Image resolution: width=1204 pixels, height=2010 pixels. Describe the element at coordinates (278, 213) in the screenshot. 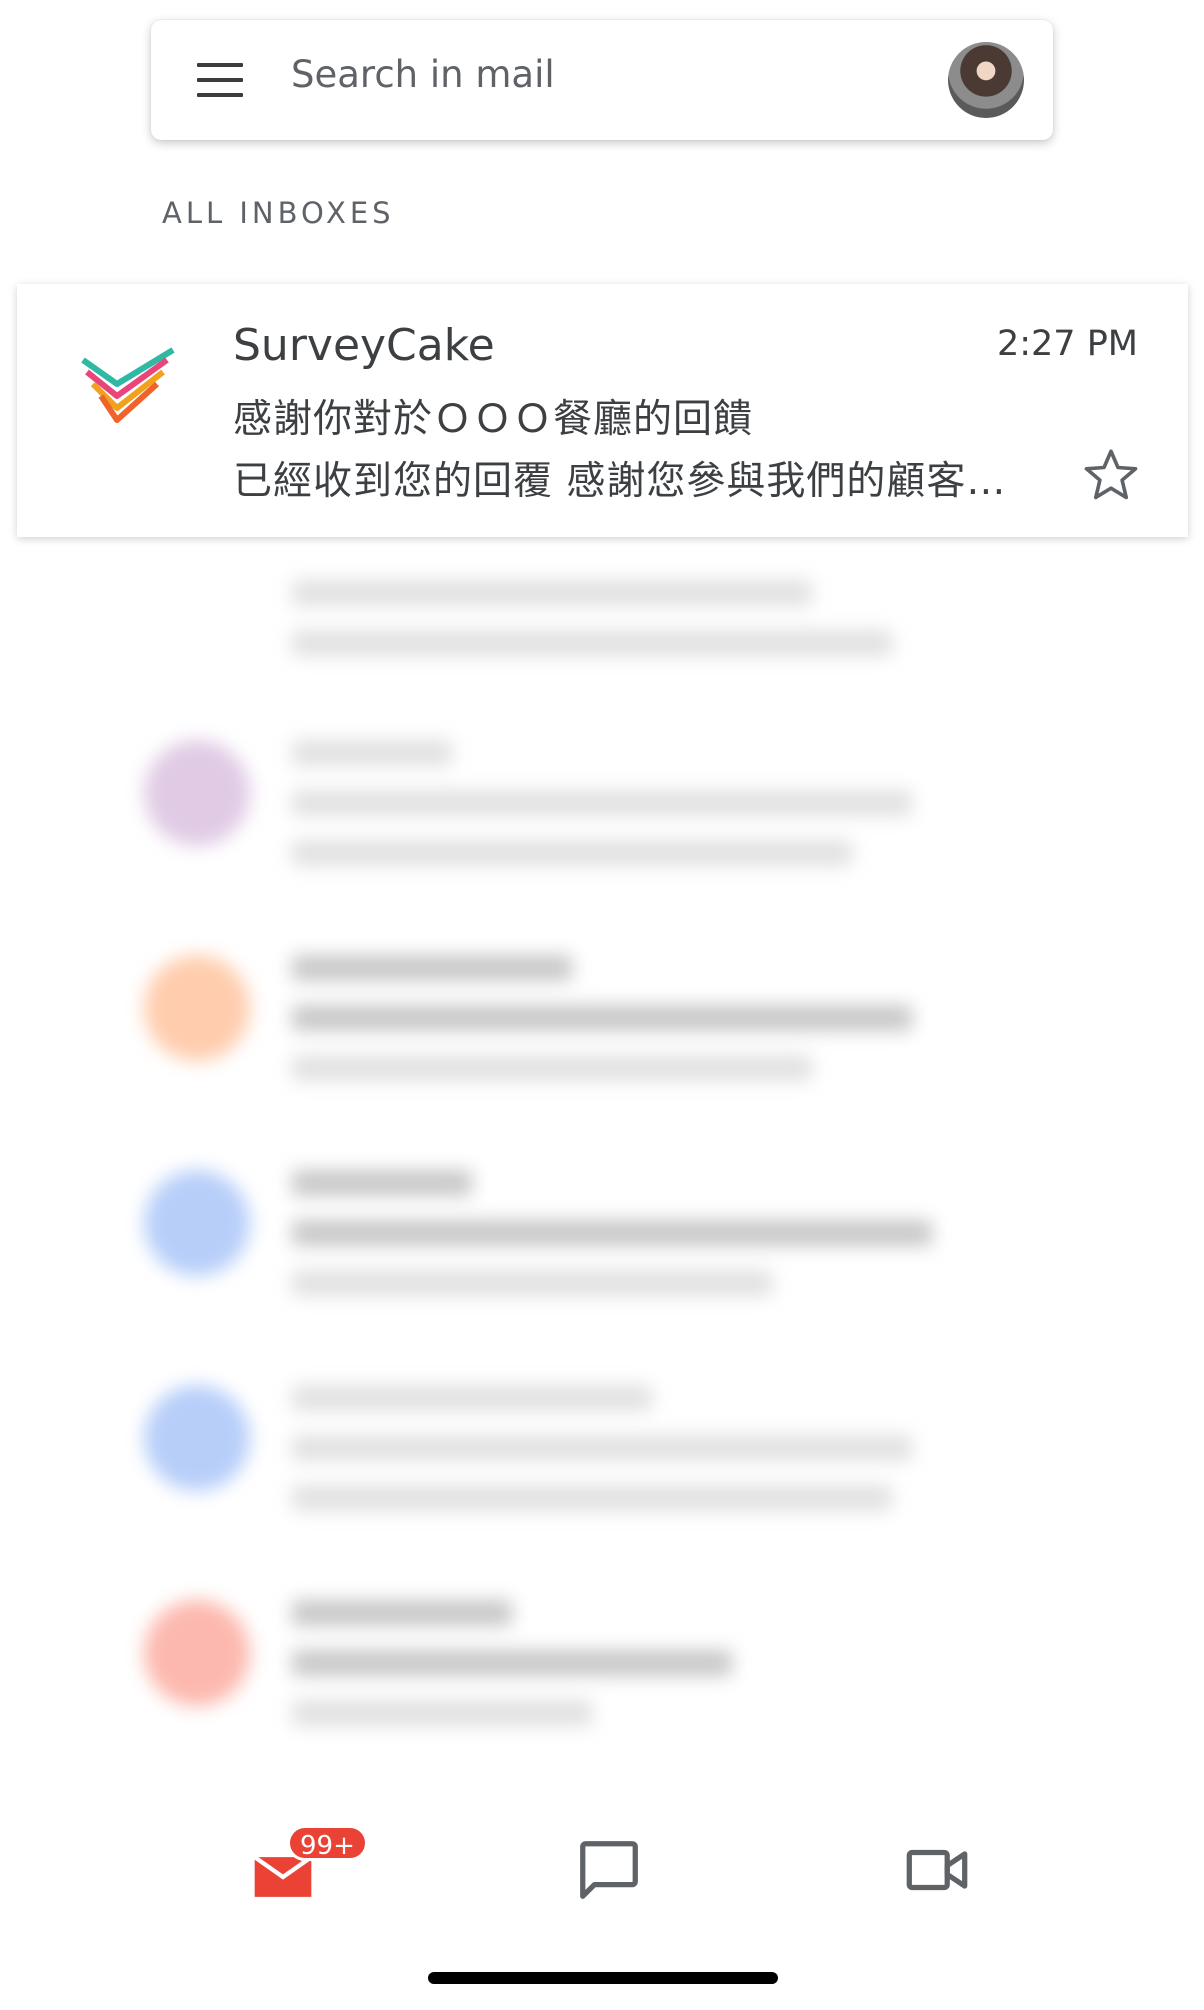

I see `section-label: ALL INBOXES` at that location.